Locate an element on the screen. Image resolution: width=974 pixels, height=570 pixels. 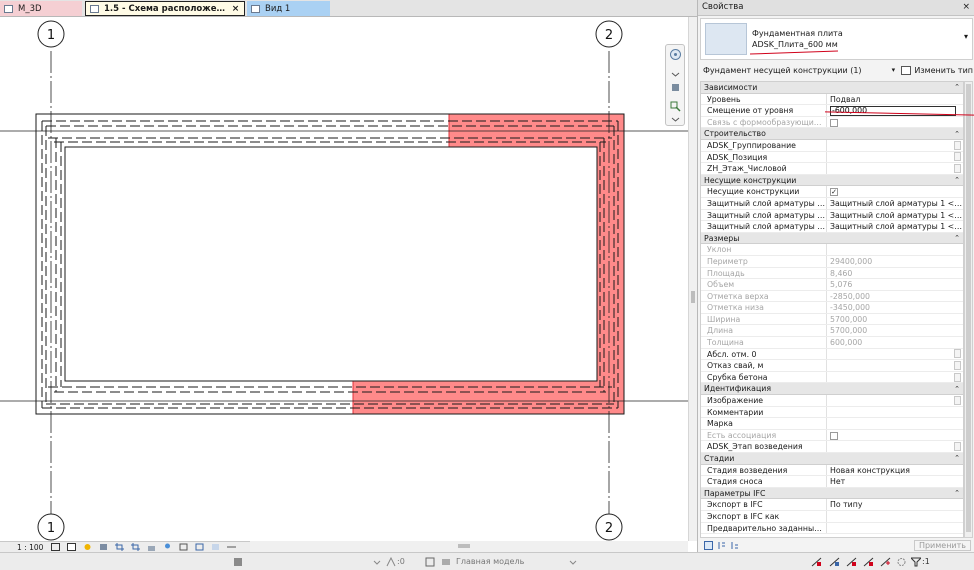
grid-bubble-2-top: 2 is located at coordinates (609, 34).